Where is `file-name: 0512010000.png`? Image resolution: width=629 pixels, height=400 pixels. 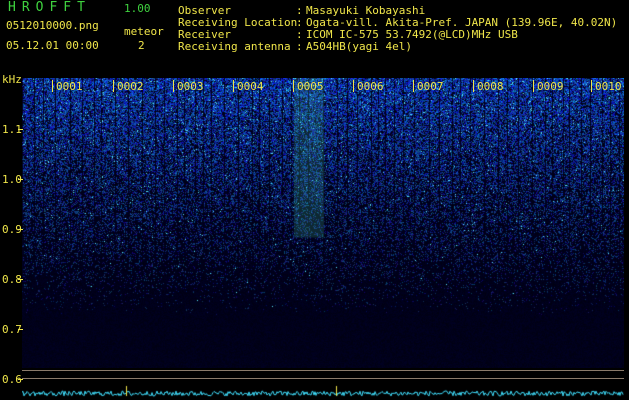 file-name: 0512010000.png is located at coordinates (52, 25).